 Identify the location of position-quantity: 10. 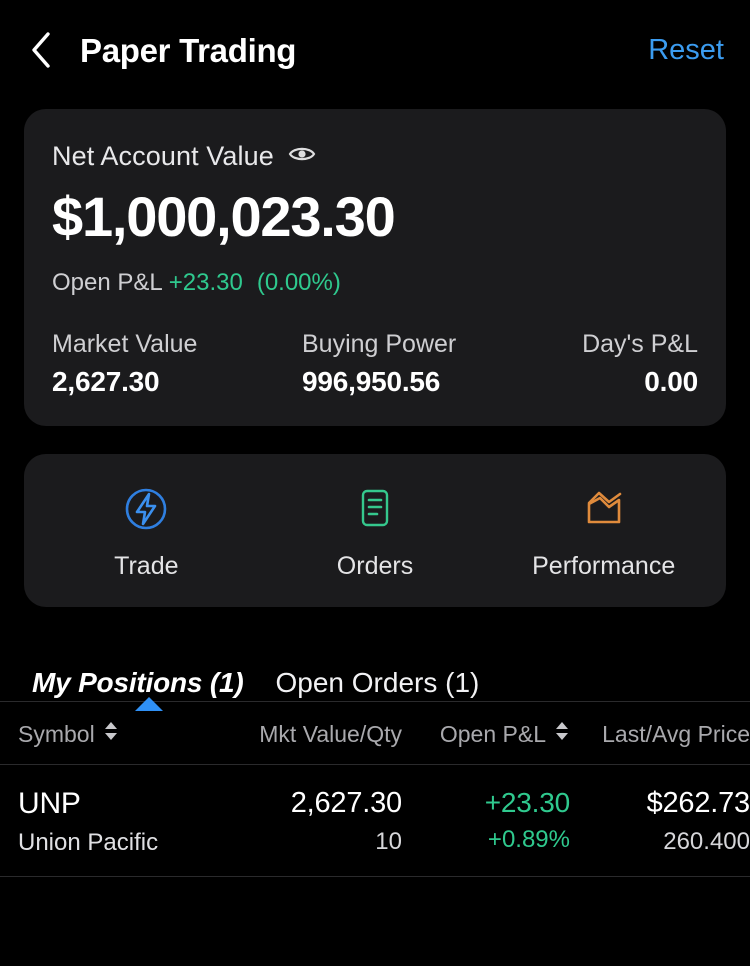
(388, 841).